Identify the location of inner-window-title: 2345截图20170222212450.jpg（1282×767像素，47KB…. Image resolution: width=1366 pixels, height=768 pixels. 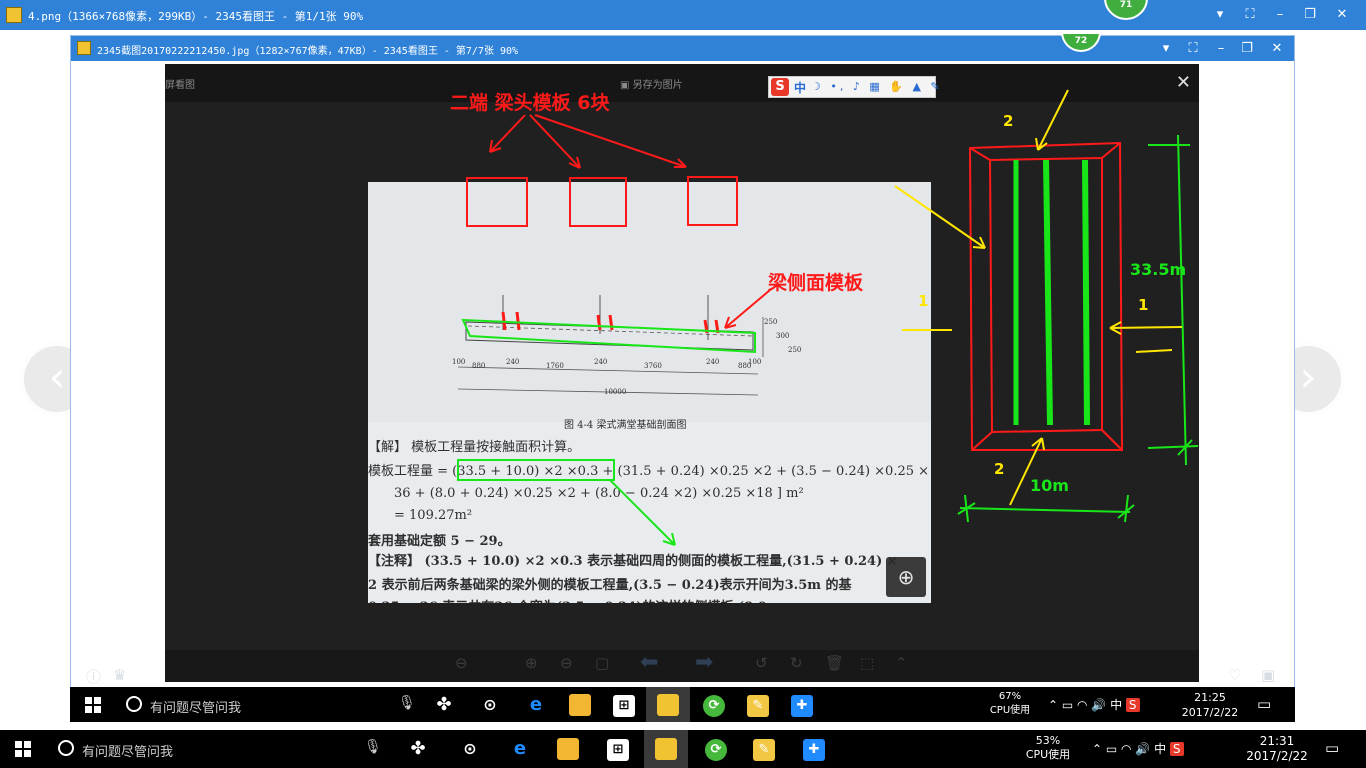
(308, 51).